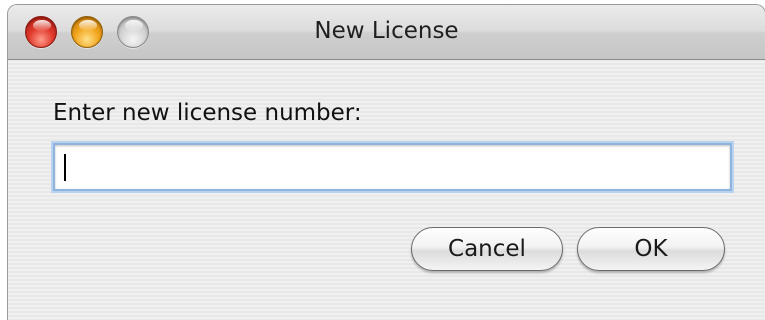  I want to click on license-prompt-label: Enter new license number:, so click(207, 113).